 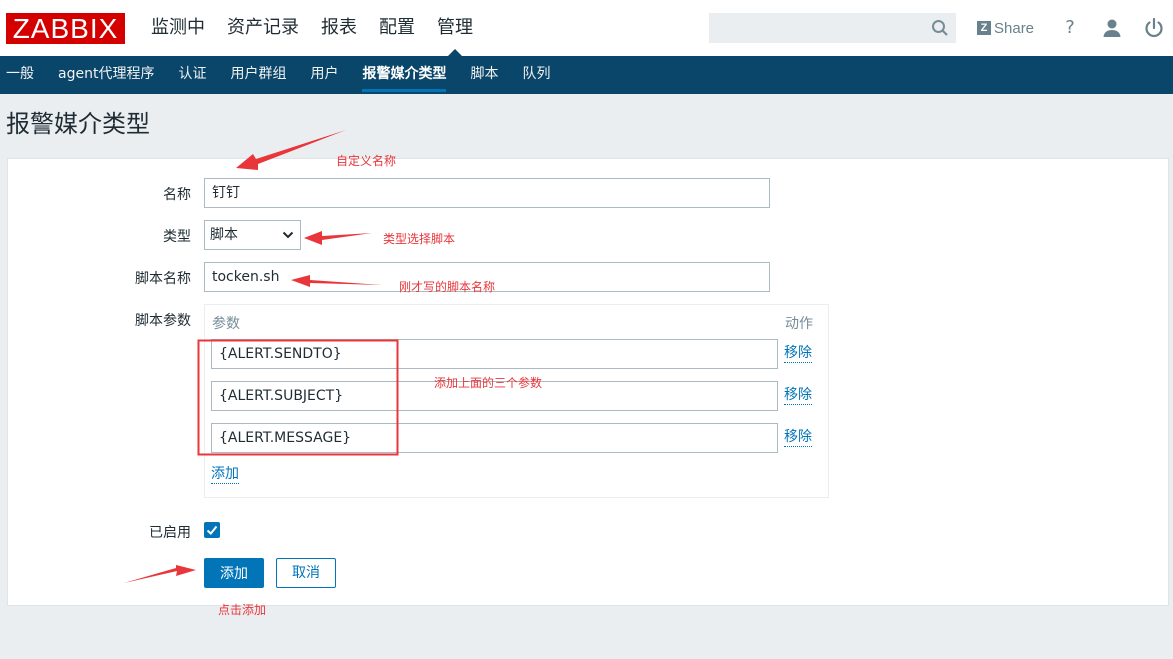 What do you see at coordinates (234, 573) in the screenshot?
I see `add-button: 添加` at bounding box center [234, 573].